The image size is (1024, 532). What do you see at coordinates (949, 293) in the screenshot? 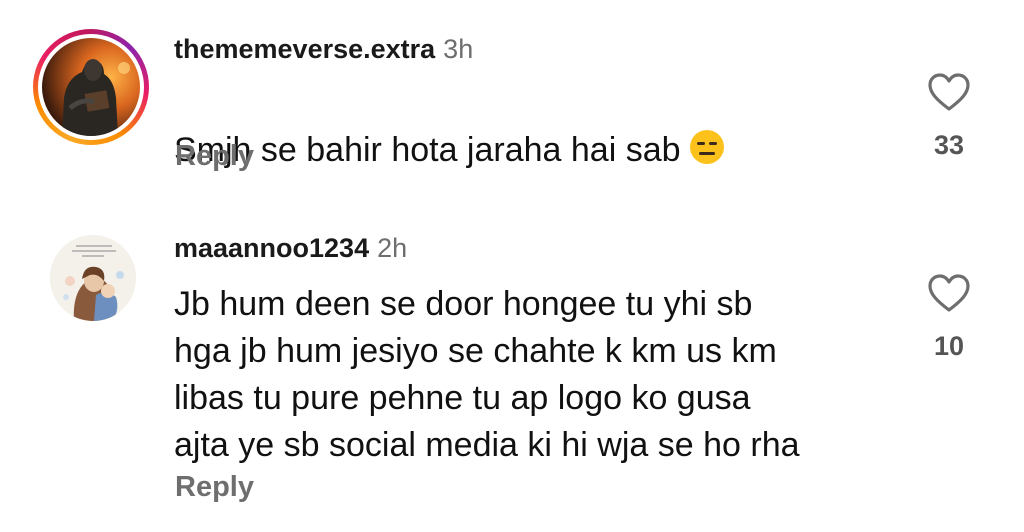
I see `heart-outline-icon` at bounding box center [949, 293].